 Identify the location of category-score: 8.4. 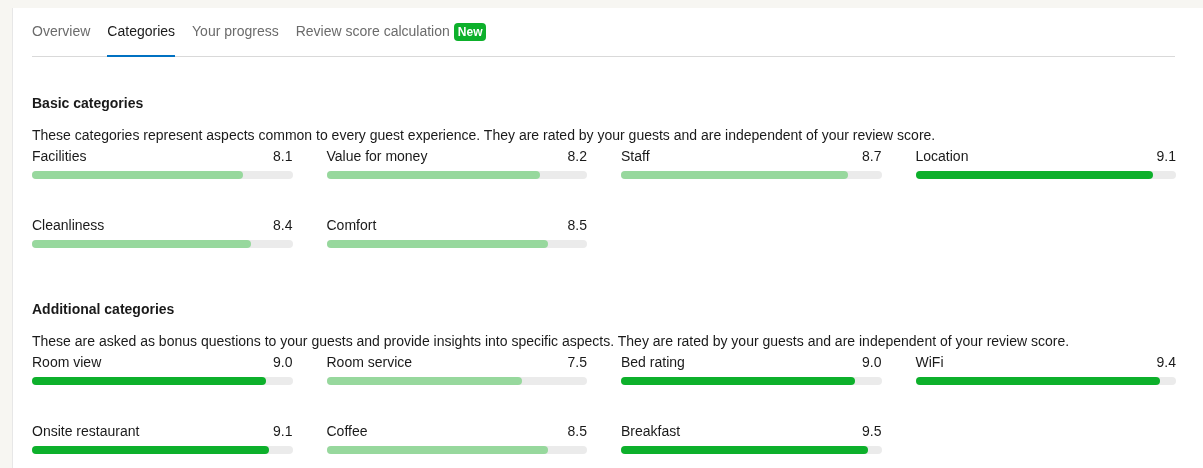
(283, 225).